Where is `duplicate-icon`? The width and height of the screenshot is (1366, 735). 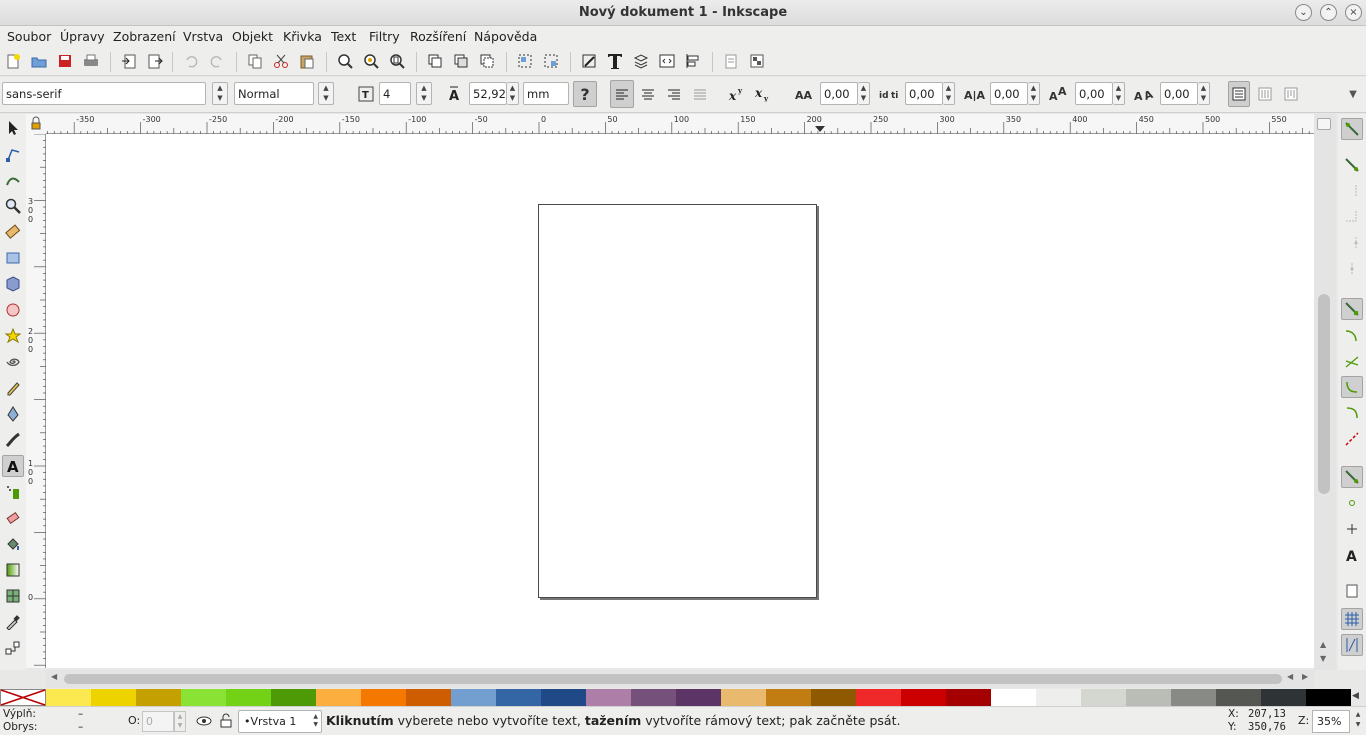 duplicate-icon is located at coordinates (435, 61).